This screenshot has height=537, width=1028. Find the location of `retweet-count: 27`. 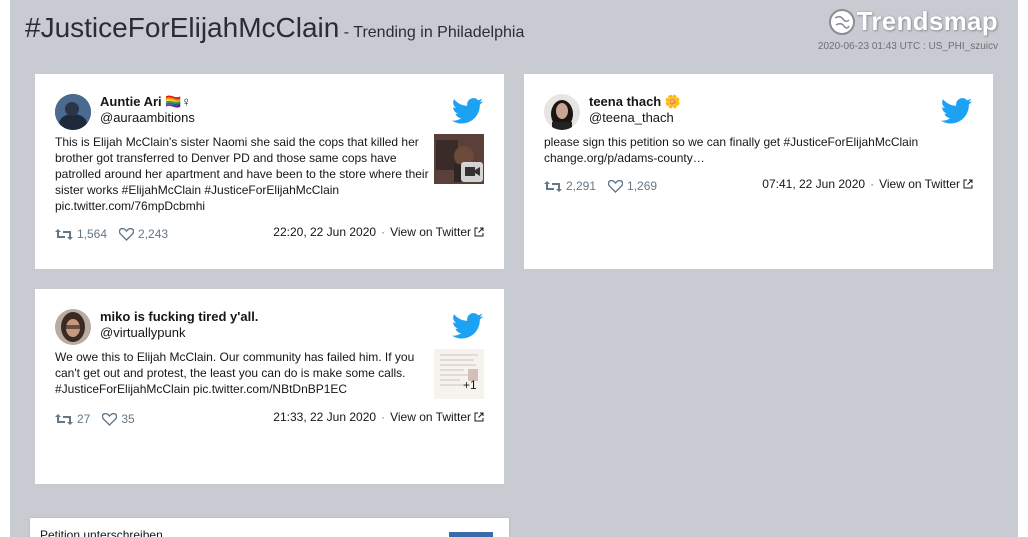

retweet-count: 27 is located at coordinates (72, 419).